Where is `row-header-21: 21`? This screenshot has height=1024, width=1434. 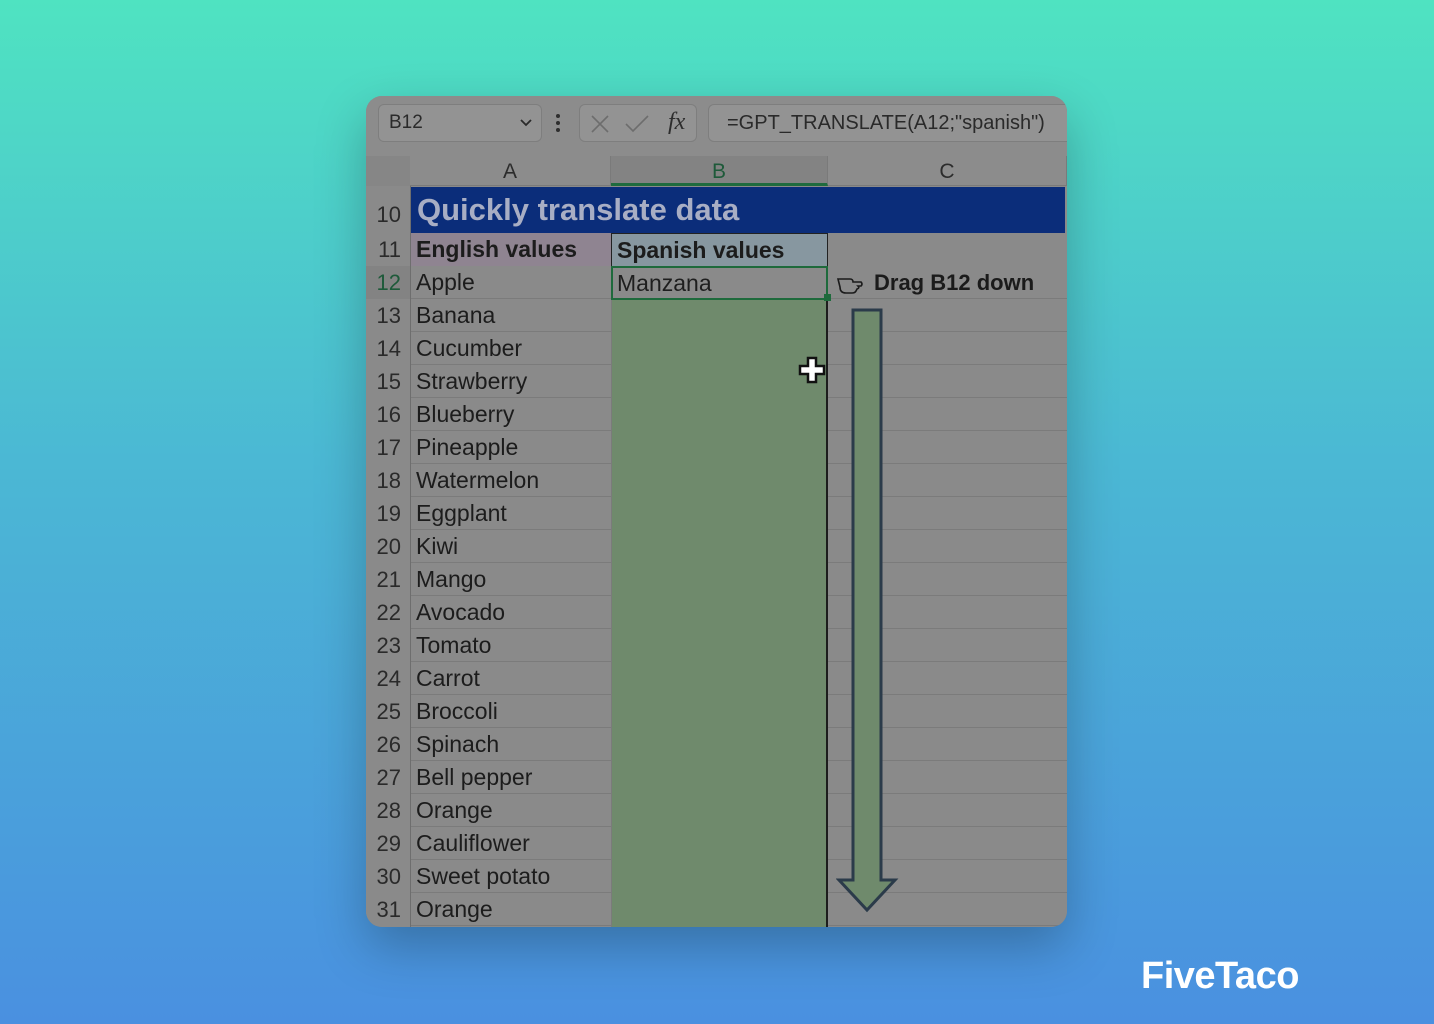 row-header-21: 21 is located at coordinates (388, 579).